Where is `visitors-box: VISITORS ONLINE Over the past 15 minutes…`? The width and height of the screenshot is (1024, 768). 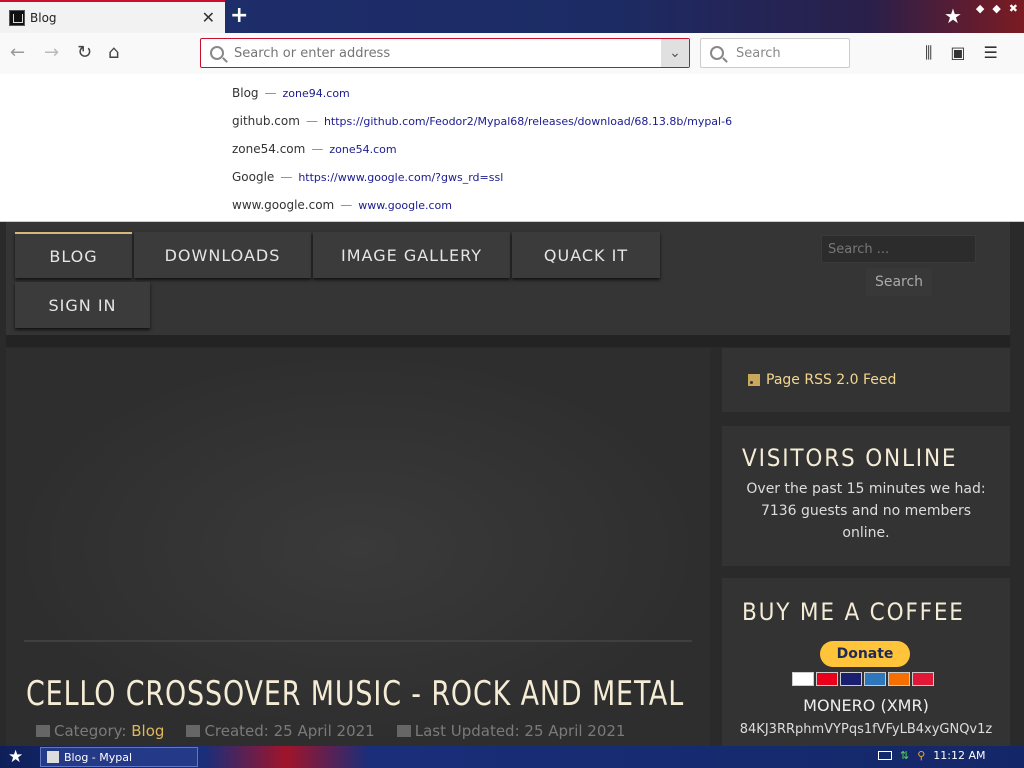
visitors-box: VISITORS ONLINE Over the past 15 minutes… is located at coordinates (866, 496).